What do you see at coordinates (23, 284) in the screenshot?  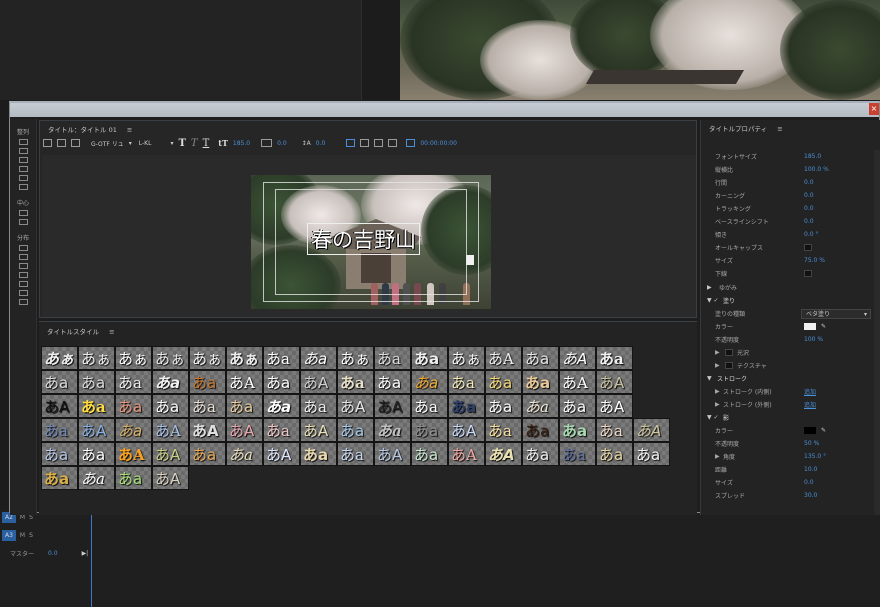 I see `distribute-top-icon` at bounding box center [23, 284].